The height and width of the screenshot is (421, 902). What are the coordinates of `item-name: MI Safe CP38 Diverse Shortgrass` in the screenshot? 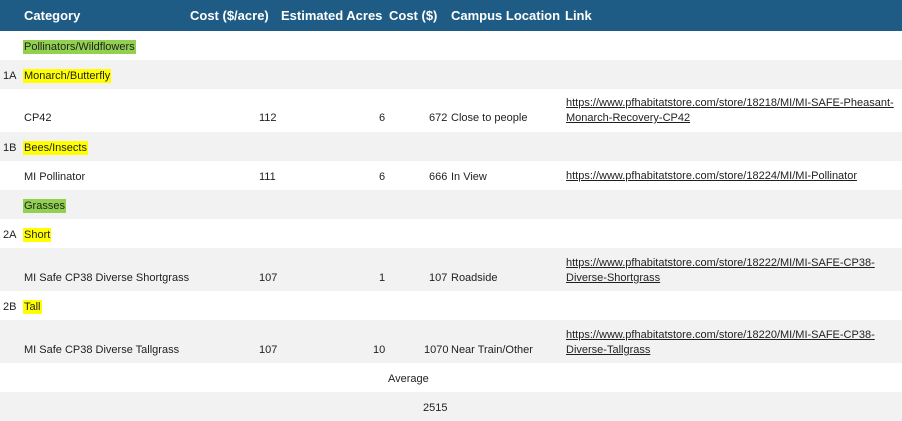 It's located at (107, 278).